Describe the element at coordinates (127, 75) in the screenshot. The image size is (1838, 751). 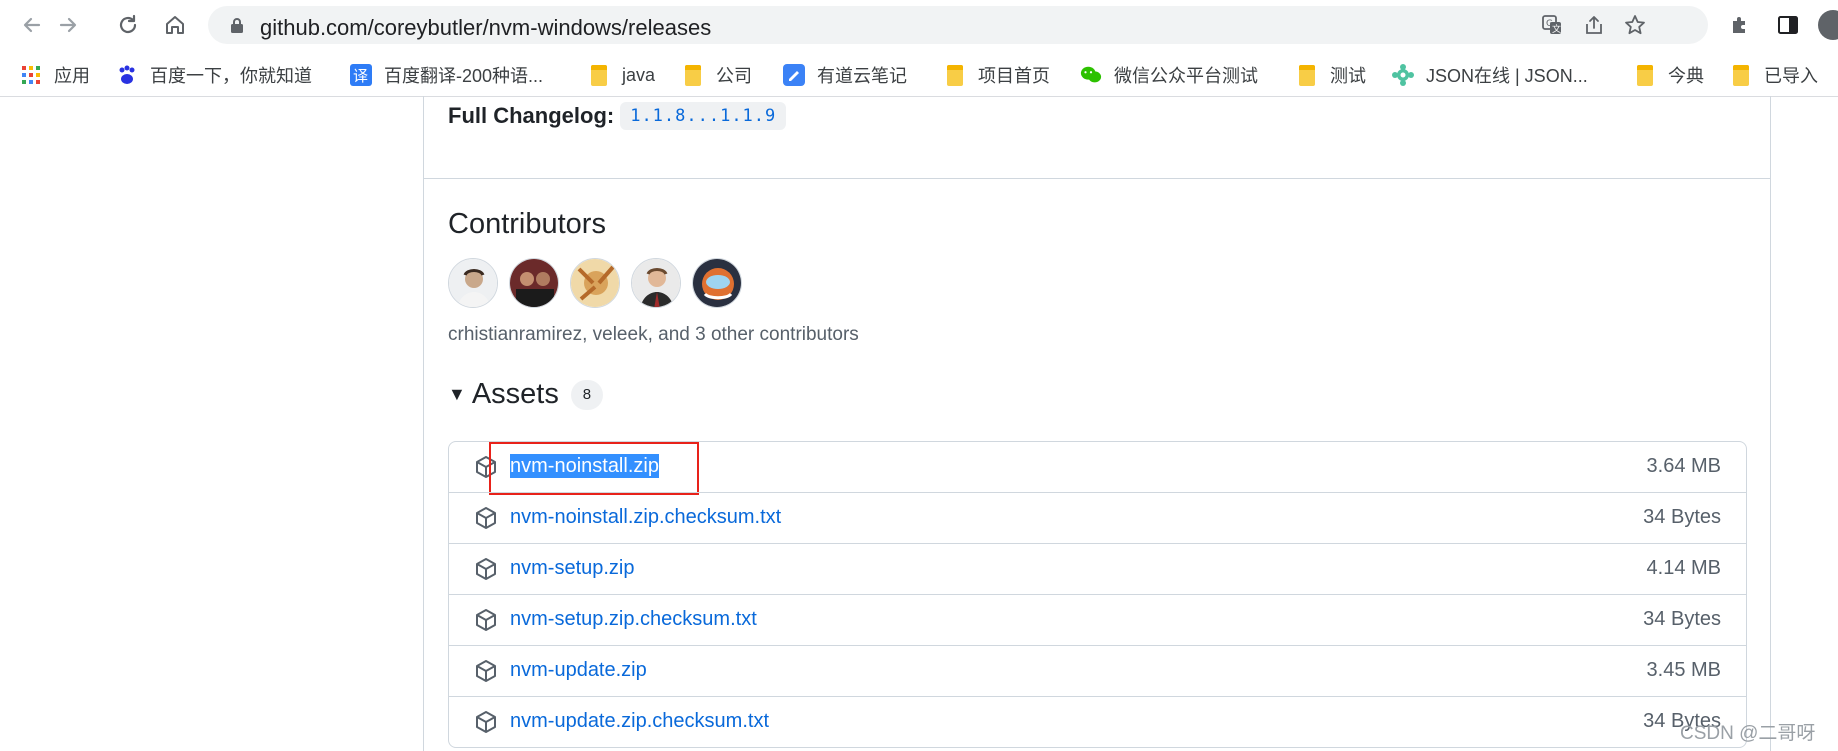
I see `baidu-paw-icon` at that location.